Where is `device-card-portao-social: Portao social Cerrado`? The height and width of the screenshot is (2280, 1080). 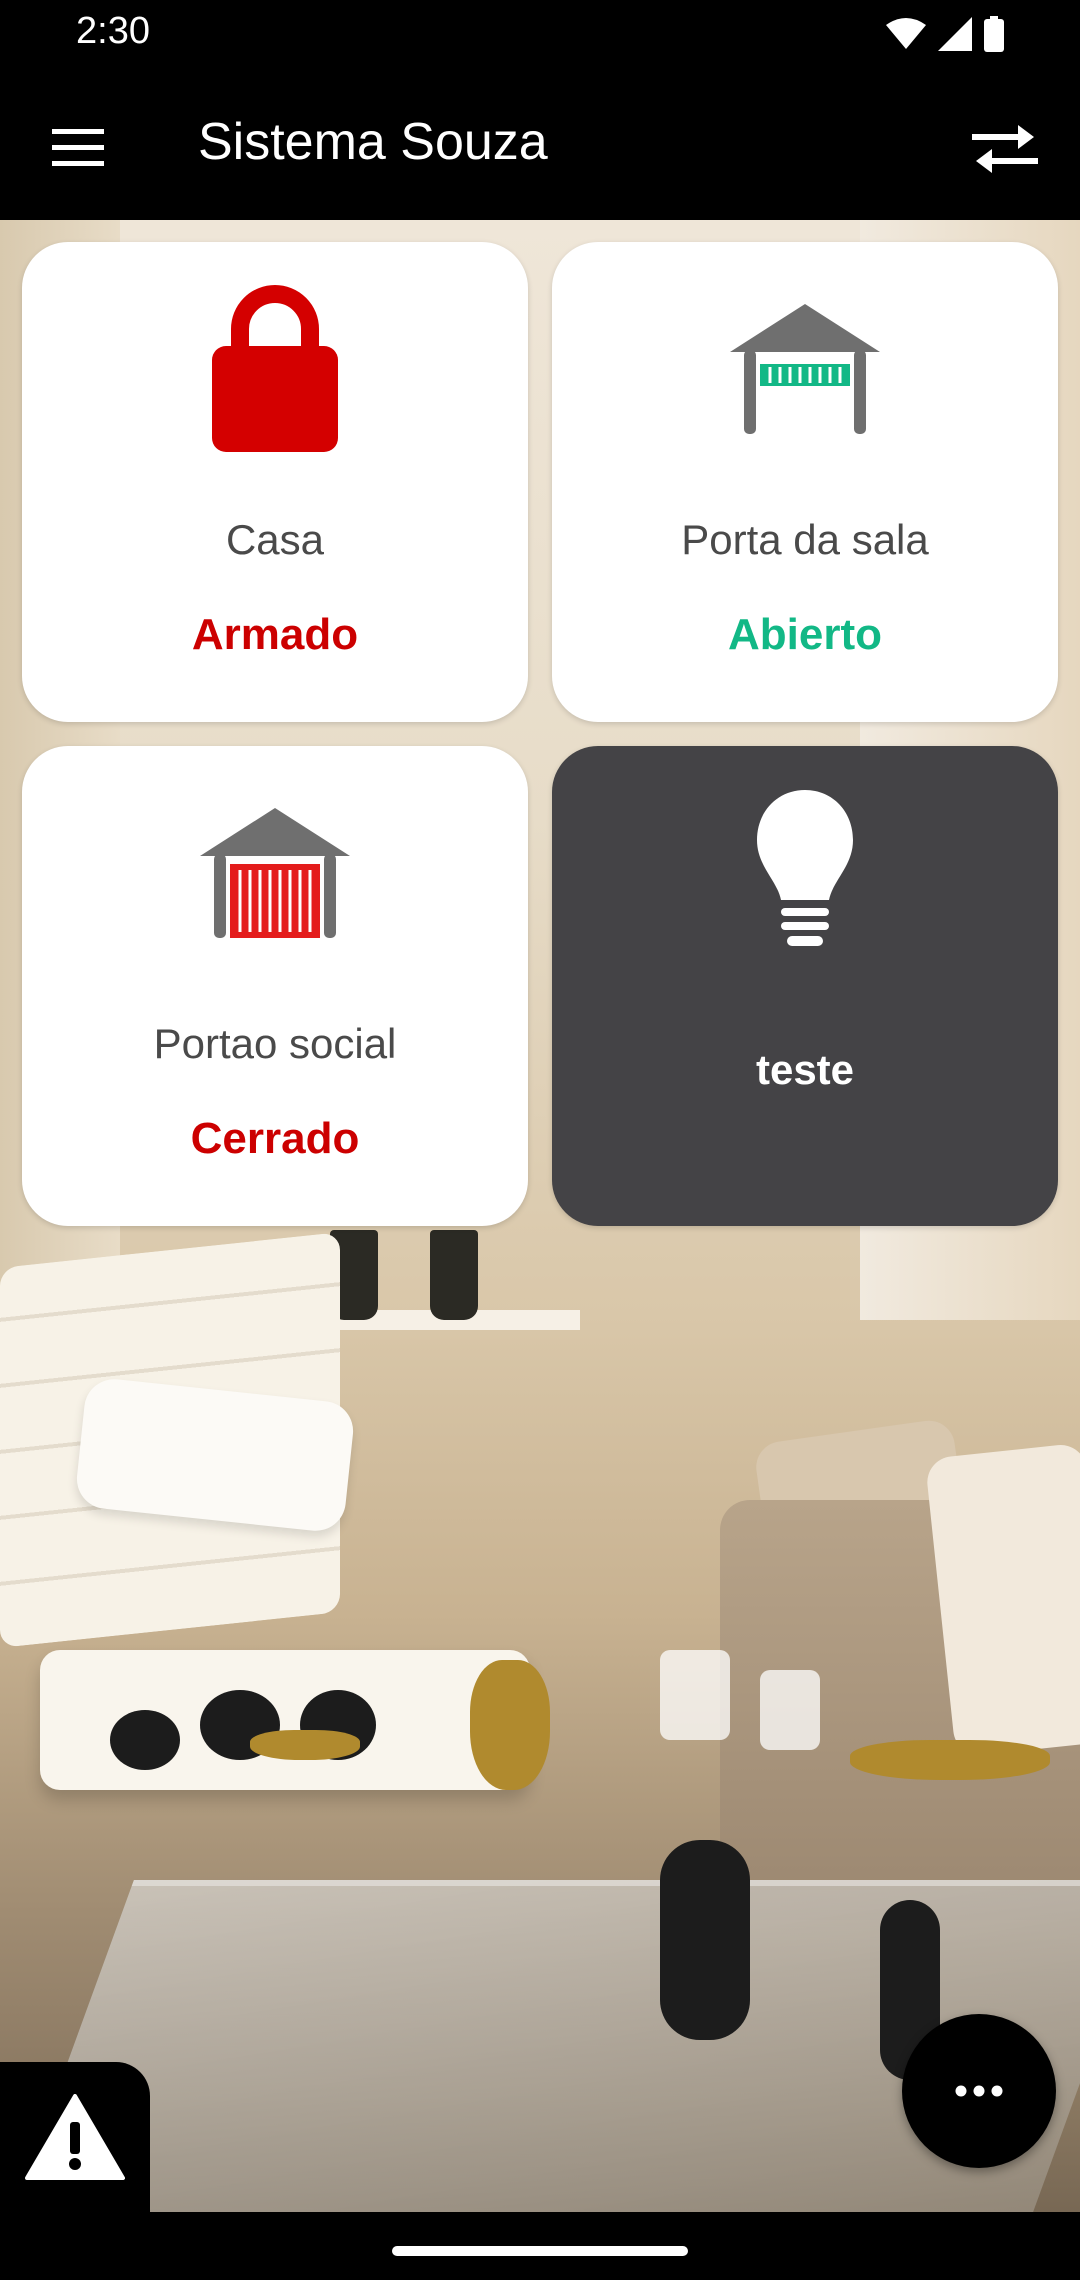
device-card-portao-social: Portao social Cerrado is located at coordinates (275, 986).